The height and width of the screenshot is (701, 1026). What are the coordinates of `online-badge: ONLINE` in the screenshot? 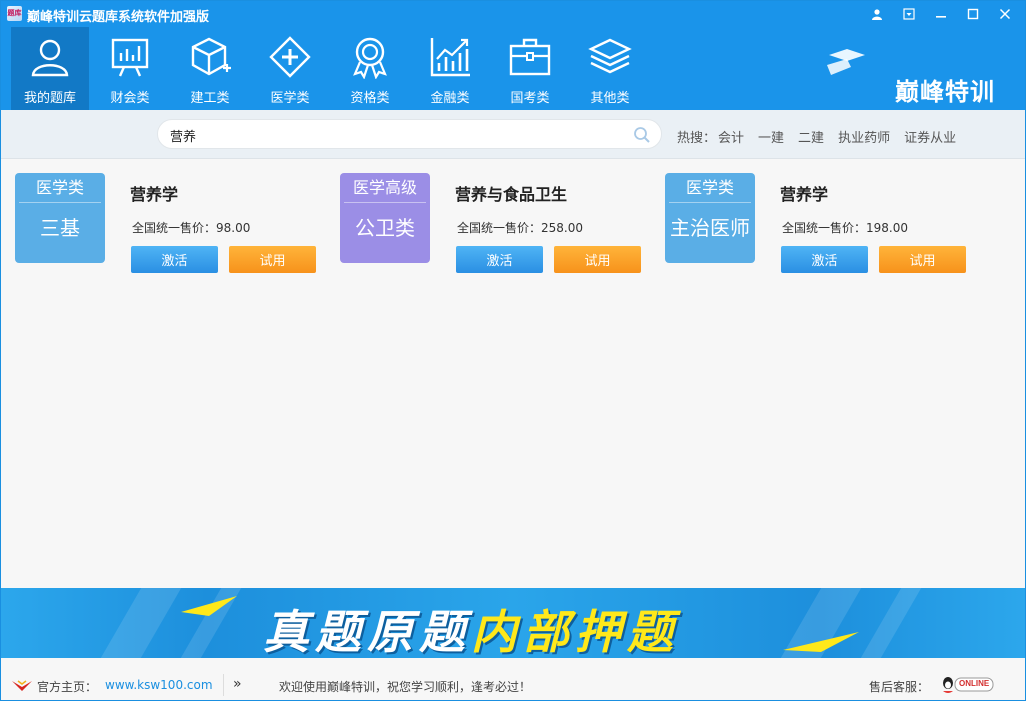 It's located at (974, 683).